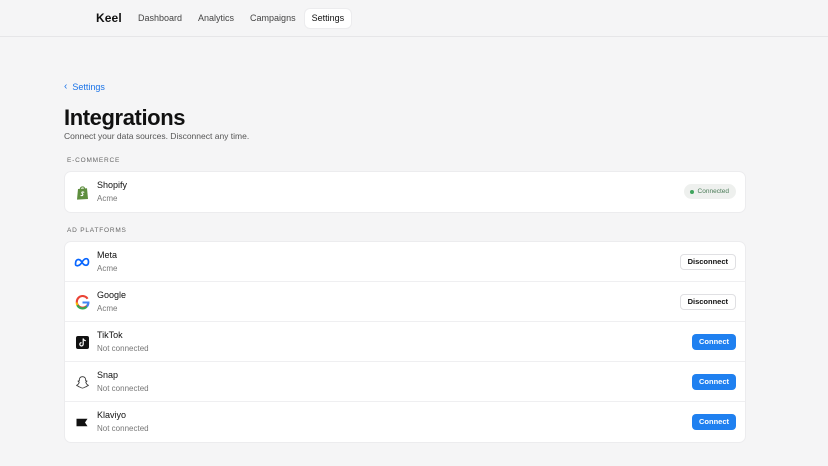  I want to click on nav-tab-settings: Settings, so click(328, 18).